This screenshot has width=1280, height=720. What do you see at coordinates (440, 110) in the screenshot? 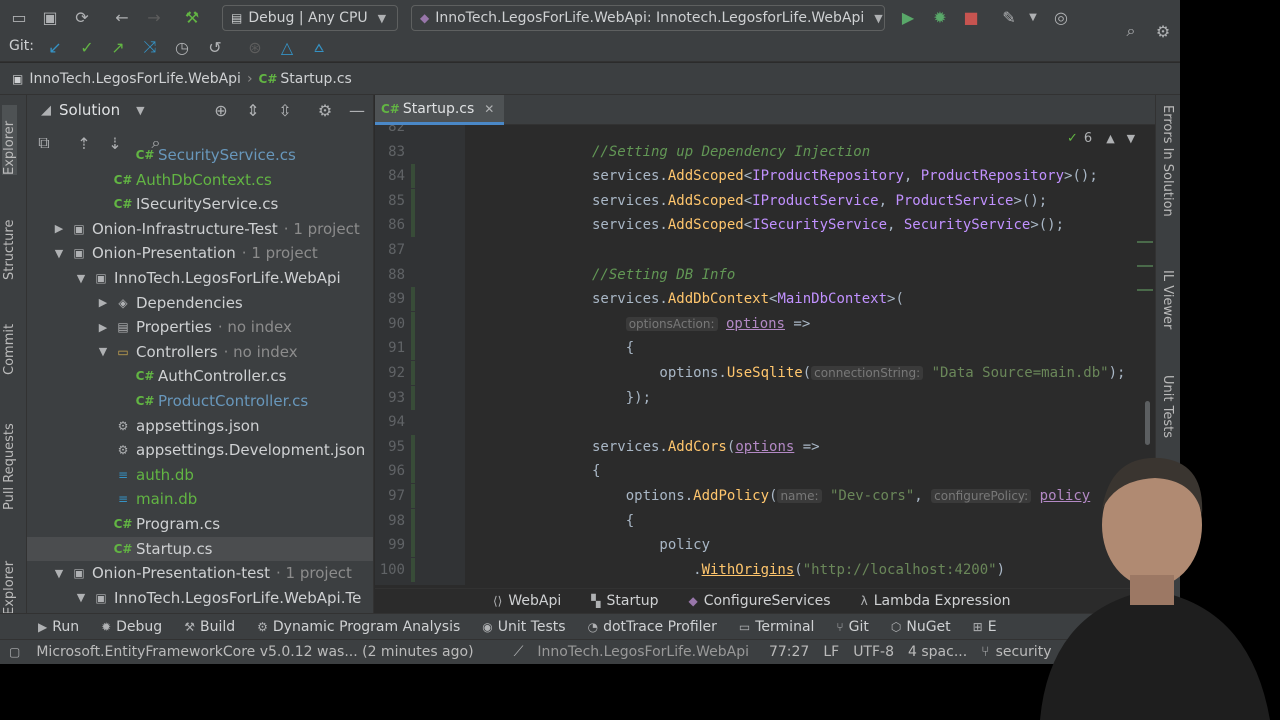
I see `tab-startup-cs: C# Startup.cs ✕` at bounding box center [440, 110].